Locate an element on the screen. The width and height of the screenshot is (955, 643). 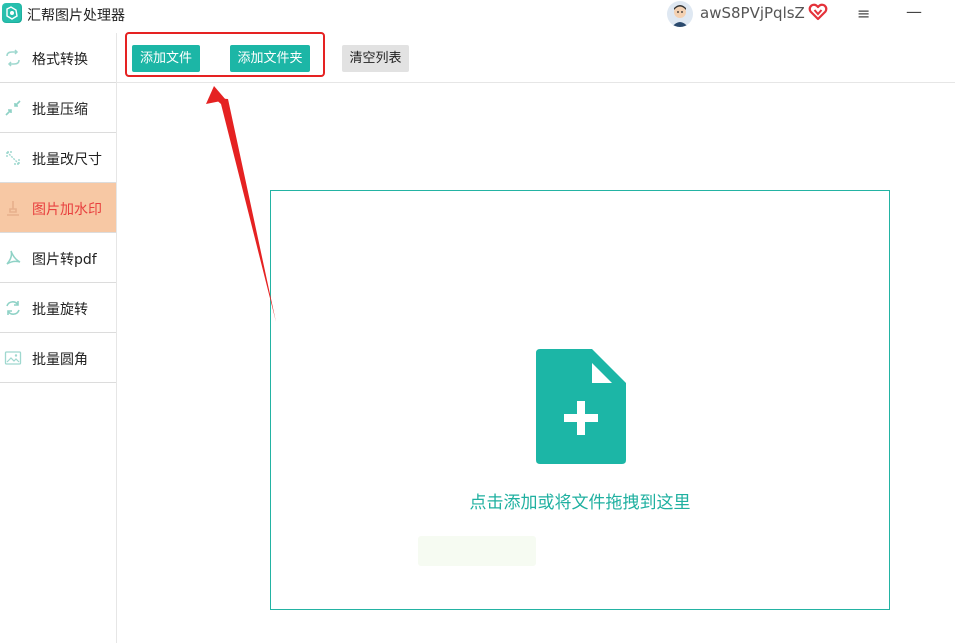
minimize-icon: — is located at coordinates (914, 11).